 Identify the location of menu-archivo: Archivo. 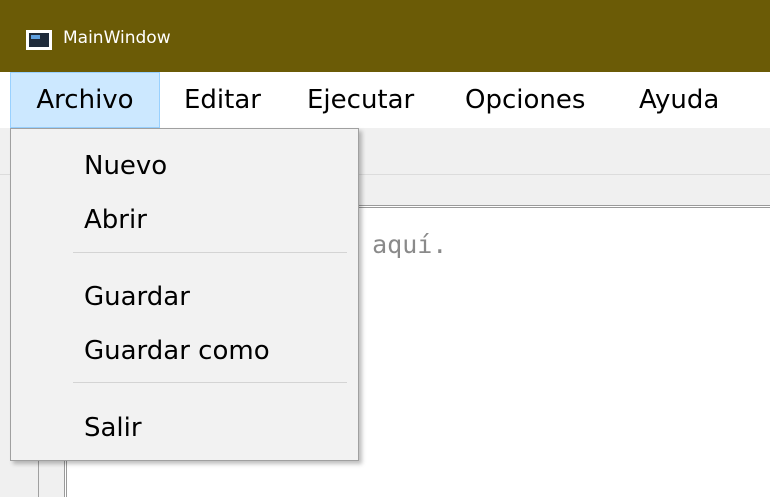
(85, 100).